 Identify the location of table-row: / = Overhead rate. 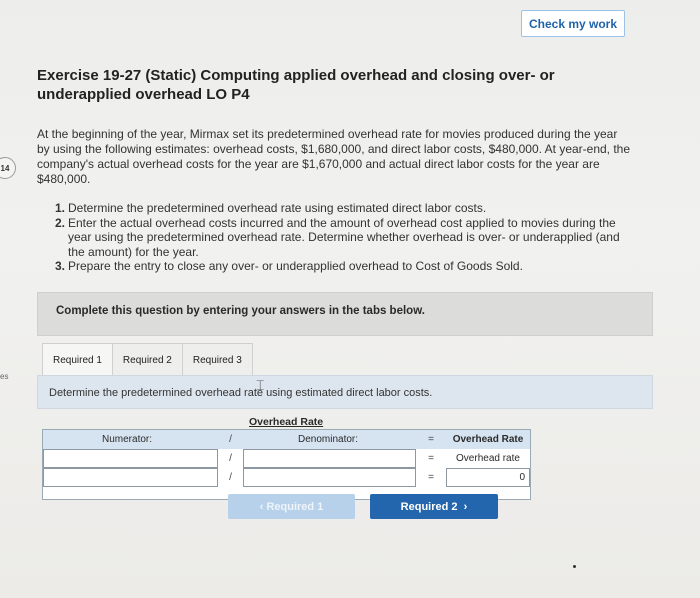
(286, 458).